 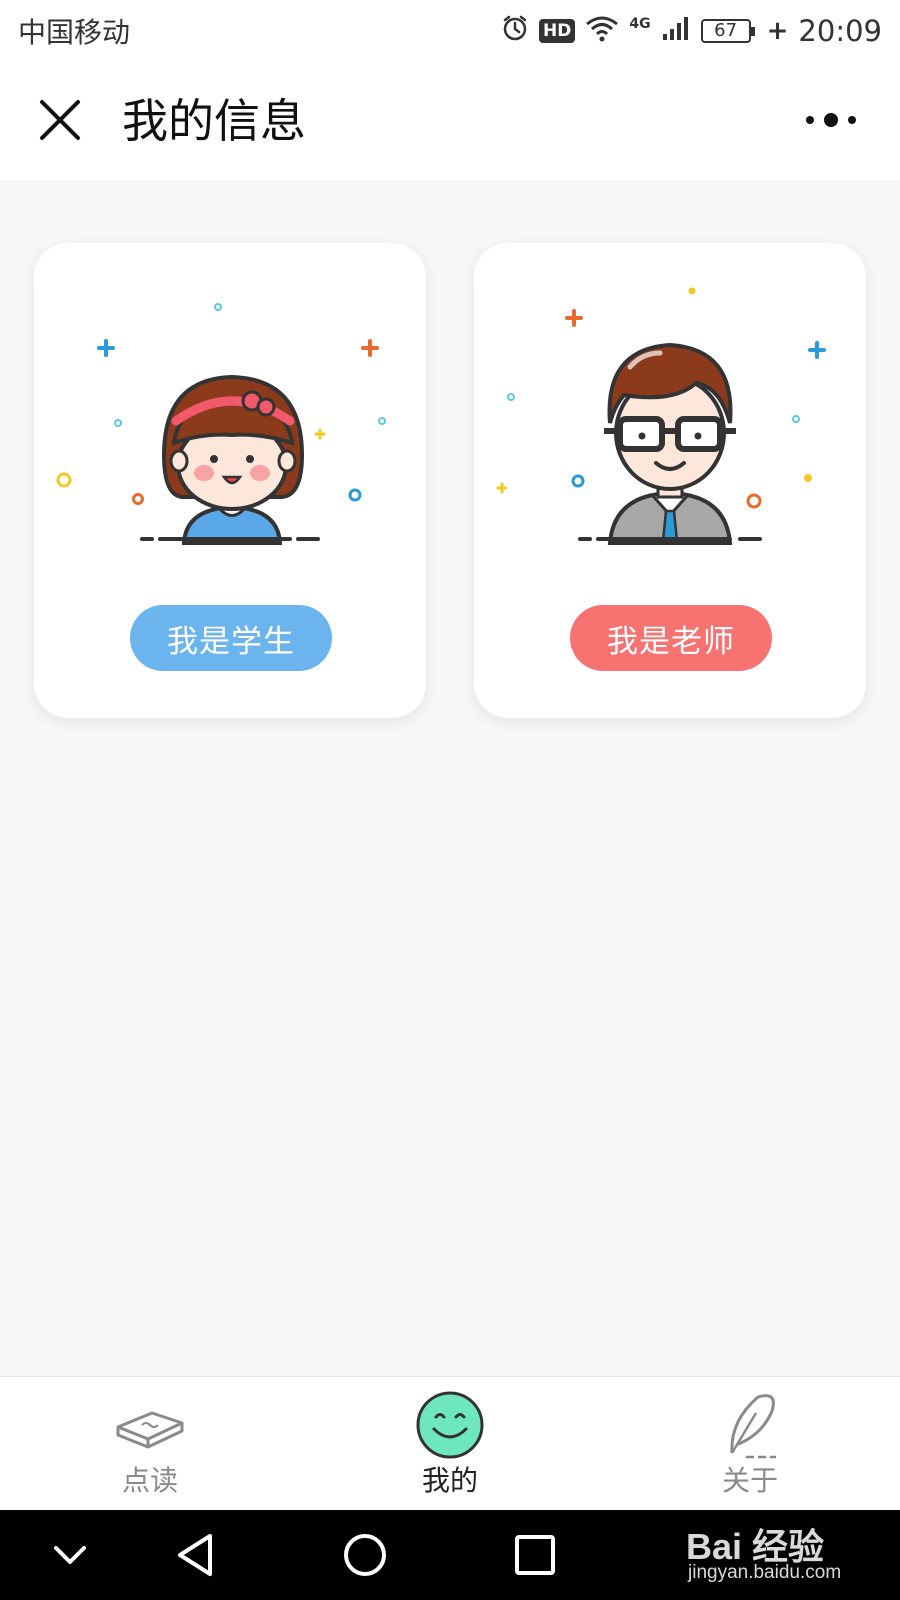 What do you see at coordinates (840, 31) in the screenshot?
I see `clock: 20:09` at bounding box center [840, 31].